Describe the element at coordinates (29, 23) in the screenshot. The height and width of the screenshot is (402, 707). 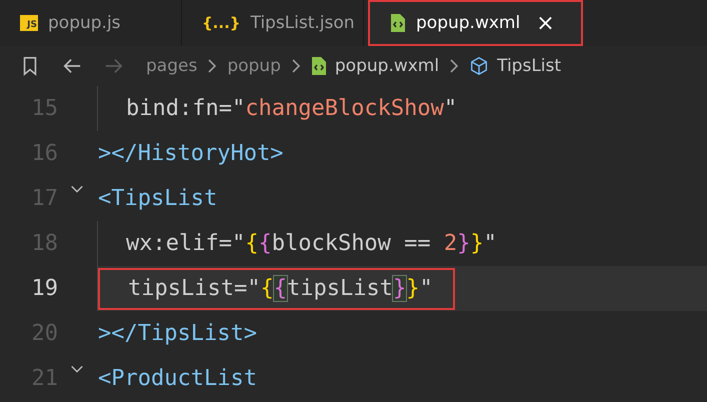
I see `js-file-icon: JS` at that location.